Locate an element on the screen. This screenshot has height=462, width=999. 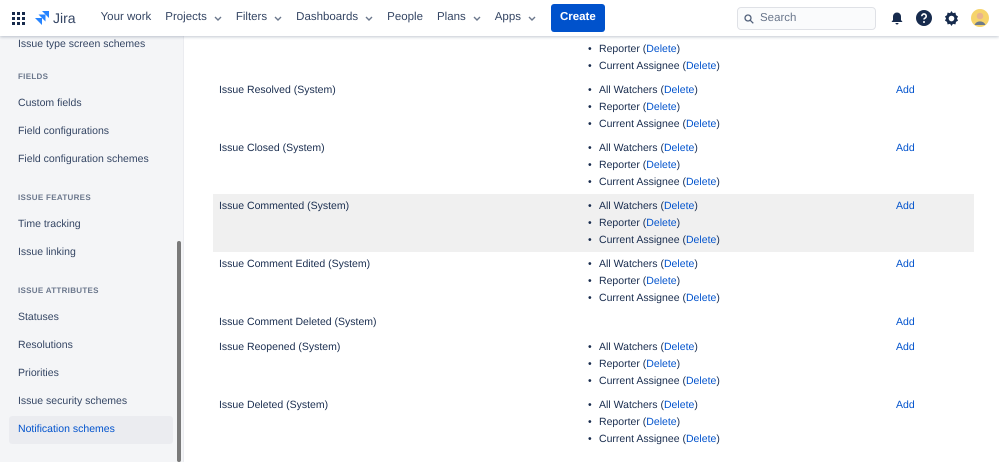
event-name: Issue Comment Edited (System) is located at coordinates (294, 264).